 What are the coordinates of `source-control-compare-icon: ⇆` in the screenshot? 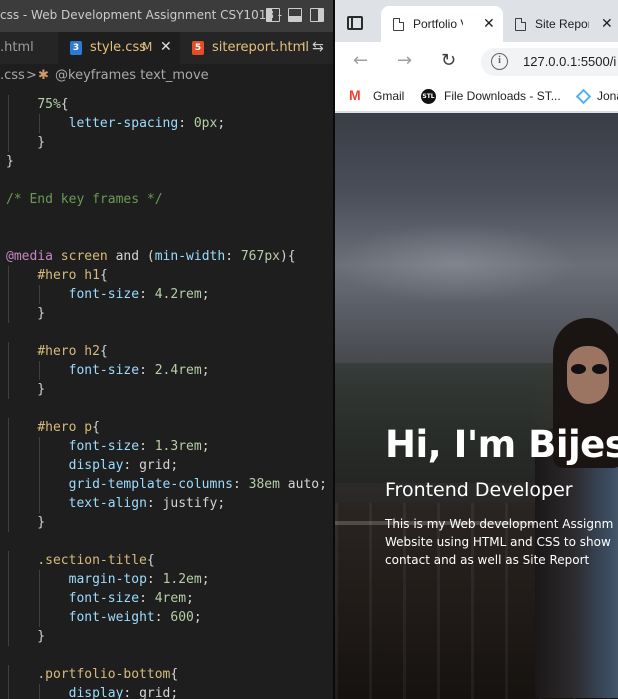 It's located at (318, 47).